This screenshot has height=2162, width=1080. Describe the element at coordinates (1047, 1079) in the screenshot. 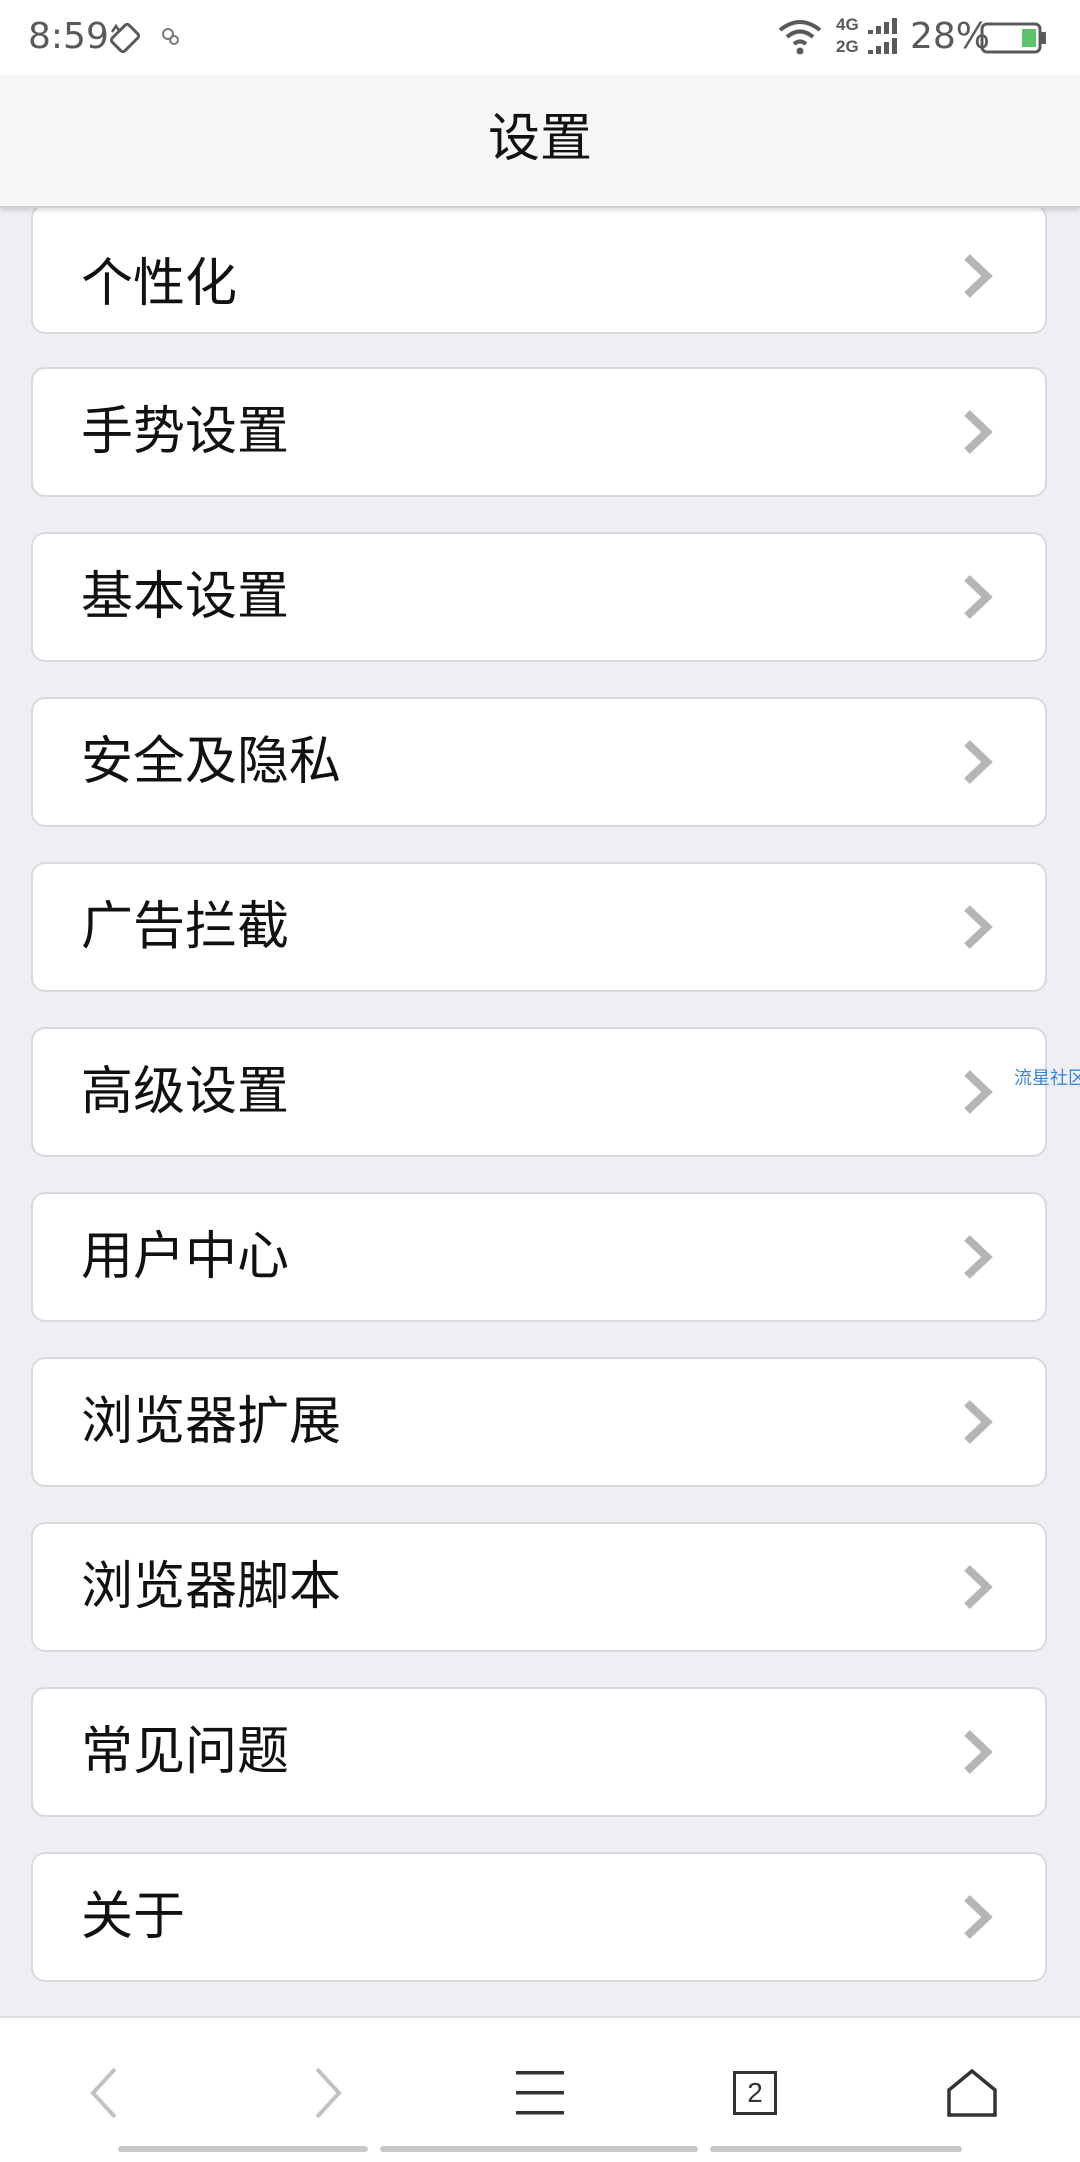

I see `community-link: 流星社区` at that location.